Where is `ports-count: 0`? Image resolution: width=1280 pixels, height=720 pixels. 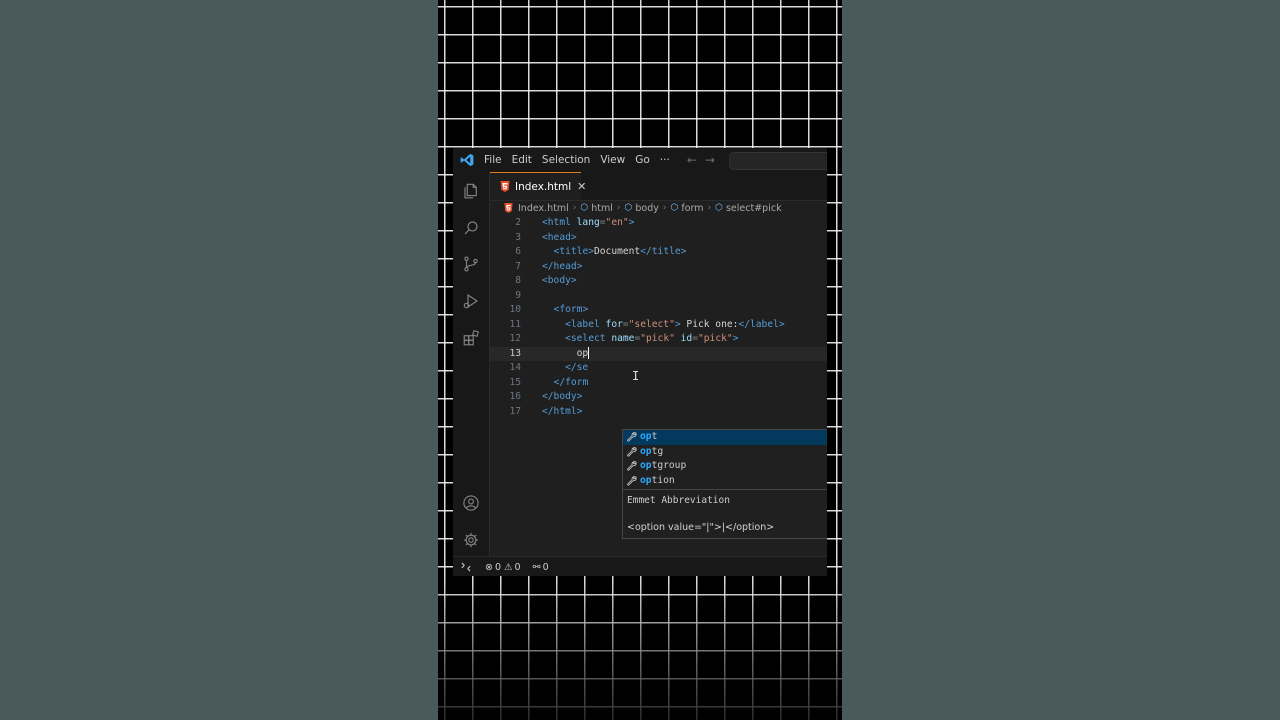 ports-count: 0 is located at coordinates (545, 567).